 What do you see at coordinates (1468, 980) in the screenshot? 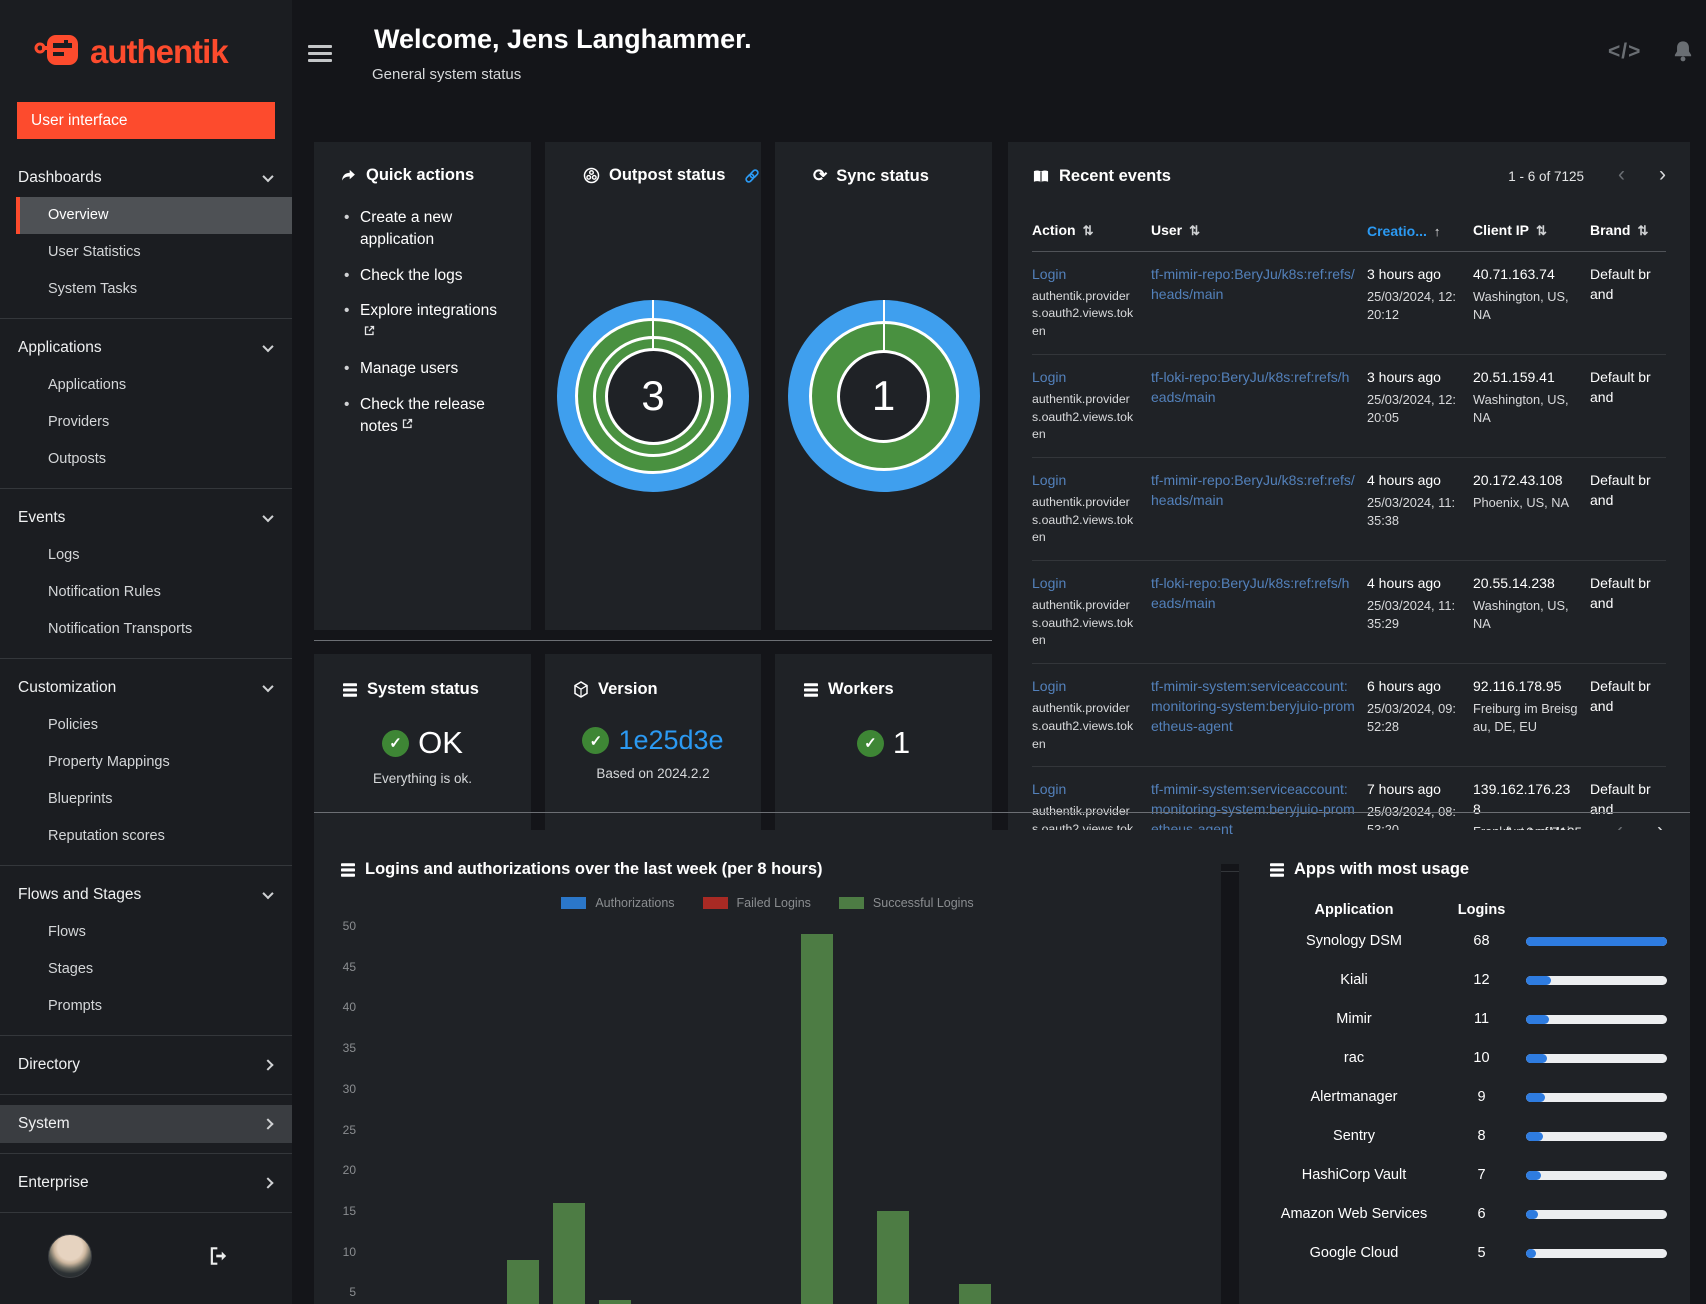
I see `apps-usage-row: Kiali 12` at bounding box center [1468, 980].